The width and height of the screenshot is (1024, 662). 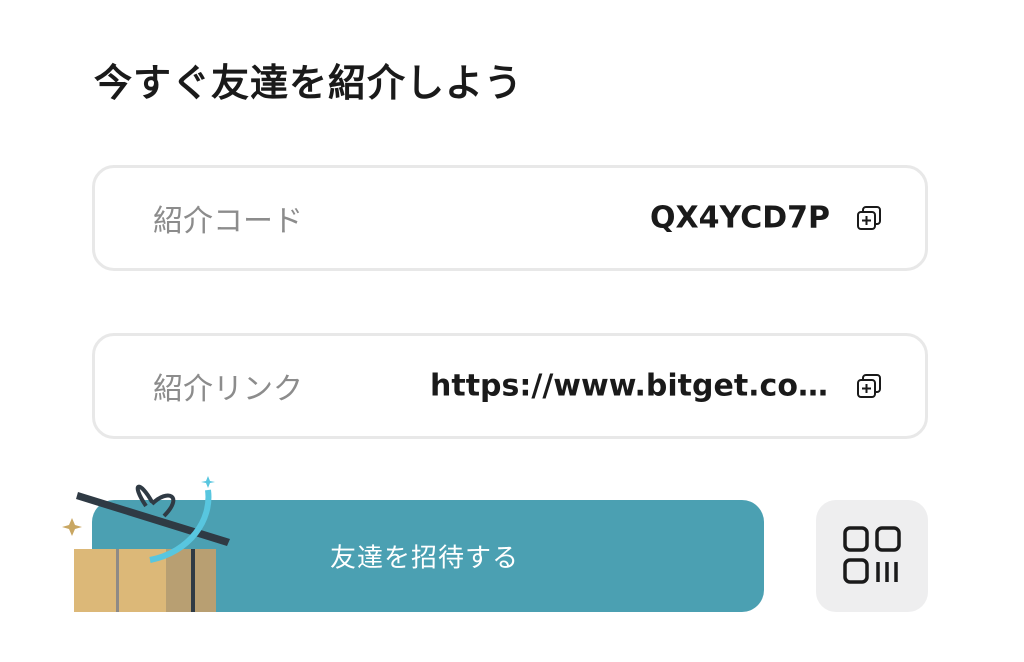 I want to click on invite-friends-label: 友達を招待する, so click(x=425, y=558).